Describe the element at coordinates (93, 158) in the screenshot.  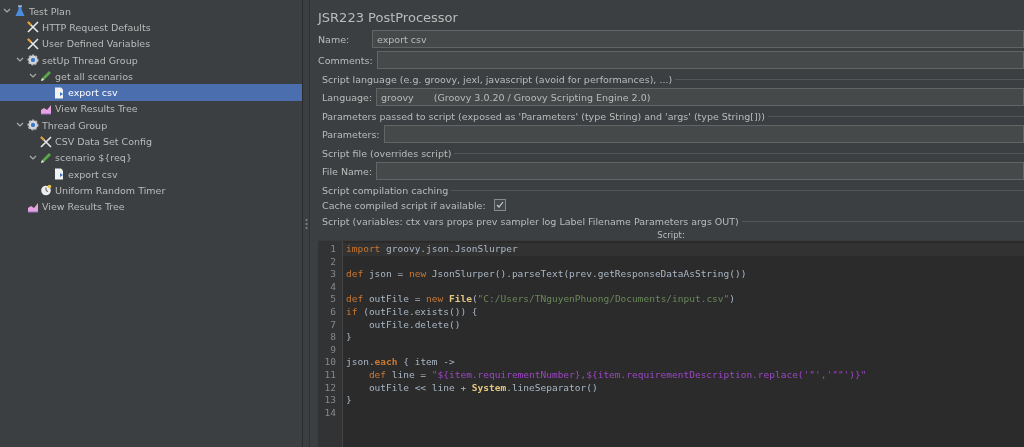
I see `tree-label: scenario ${req}` at that location.